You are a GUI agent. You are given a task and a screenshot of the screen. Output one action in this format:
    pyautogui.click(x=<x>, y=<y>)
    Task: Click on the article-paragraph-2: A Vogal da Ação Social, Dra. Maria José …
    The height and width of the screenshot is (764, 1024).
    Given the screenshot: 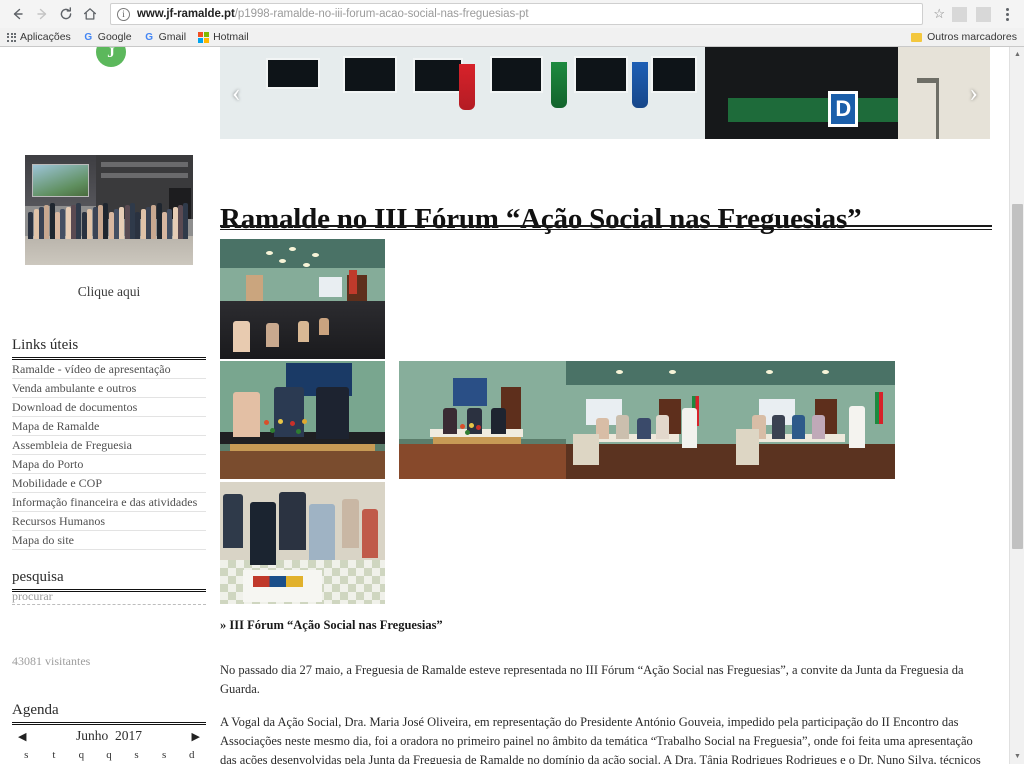 What is the action you would take?
    pyautogui.click(x=600, y=739)
    